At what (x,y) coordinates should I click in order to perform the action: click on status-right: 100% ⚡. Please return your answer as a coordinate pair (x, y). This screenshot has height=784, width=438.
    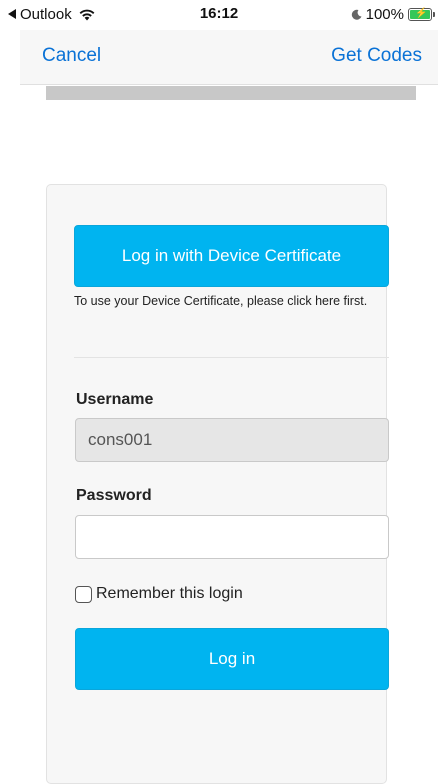
    Looking at the image, I should click on (393, 14).